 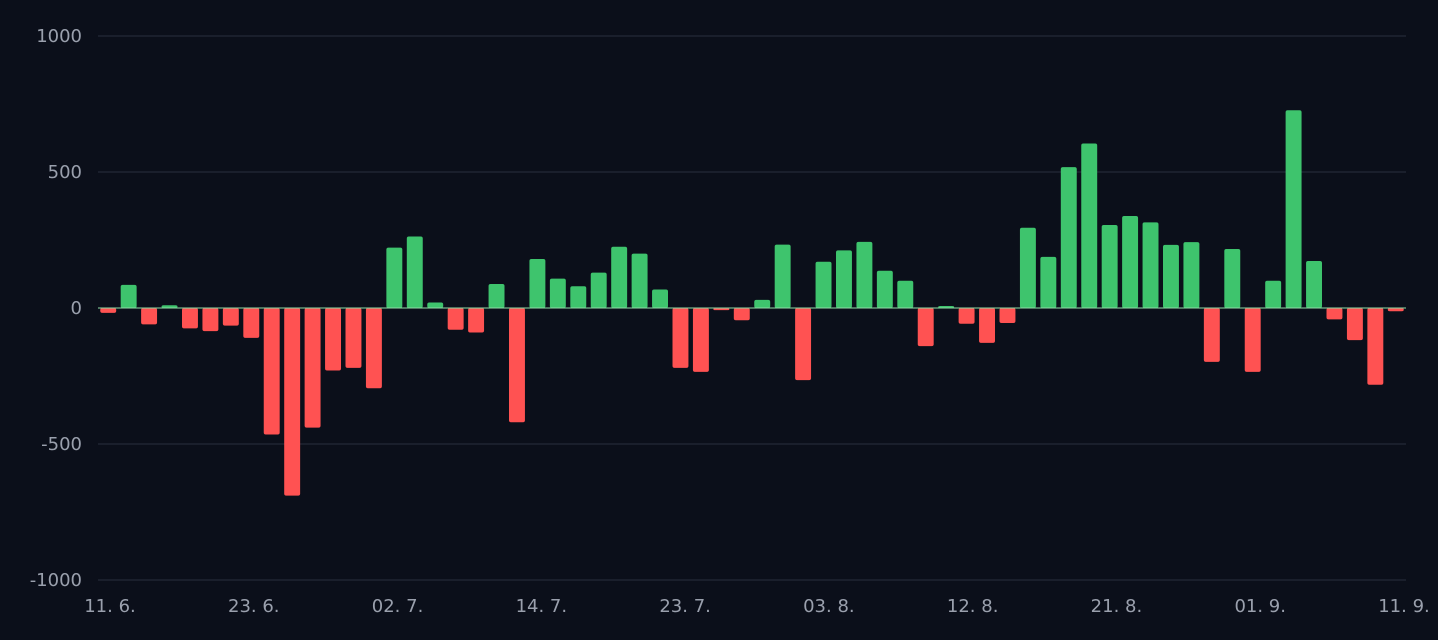 What do you see at coordinates (829, 606) in the screenshot?
I see `x-tick-label: 03. 8.` at bounding box center [829, 606].